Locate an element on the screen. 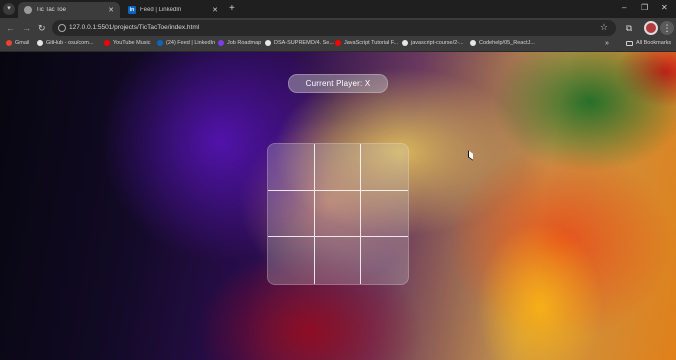  bookmark-youtube-music: YouTube Music is located at coordinates (127, 43).